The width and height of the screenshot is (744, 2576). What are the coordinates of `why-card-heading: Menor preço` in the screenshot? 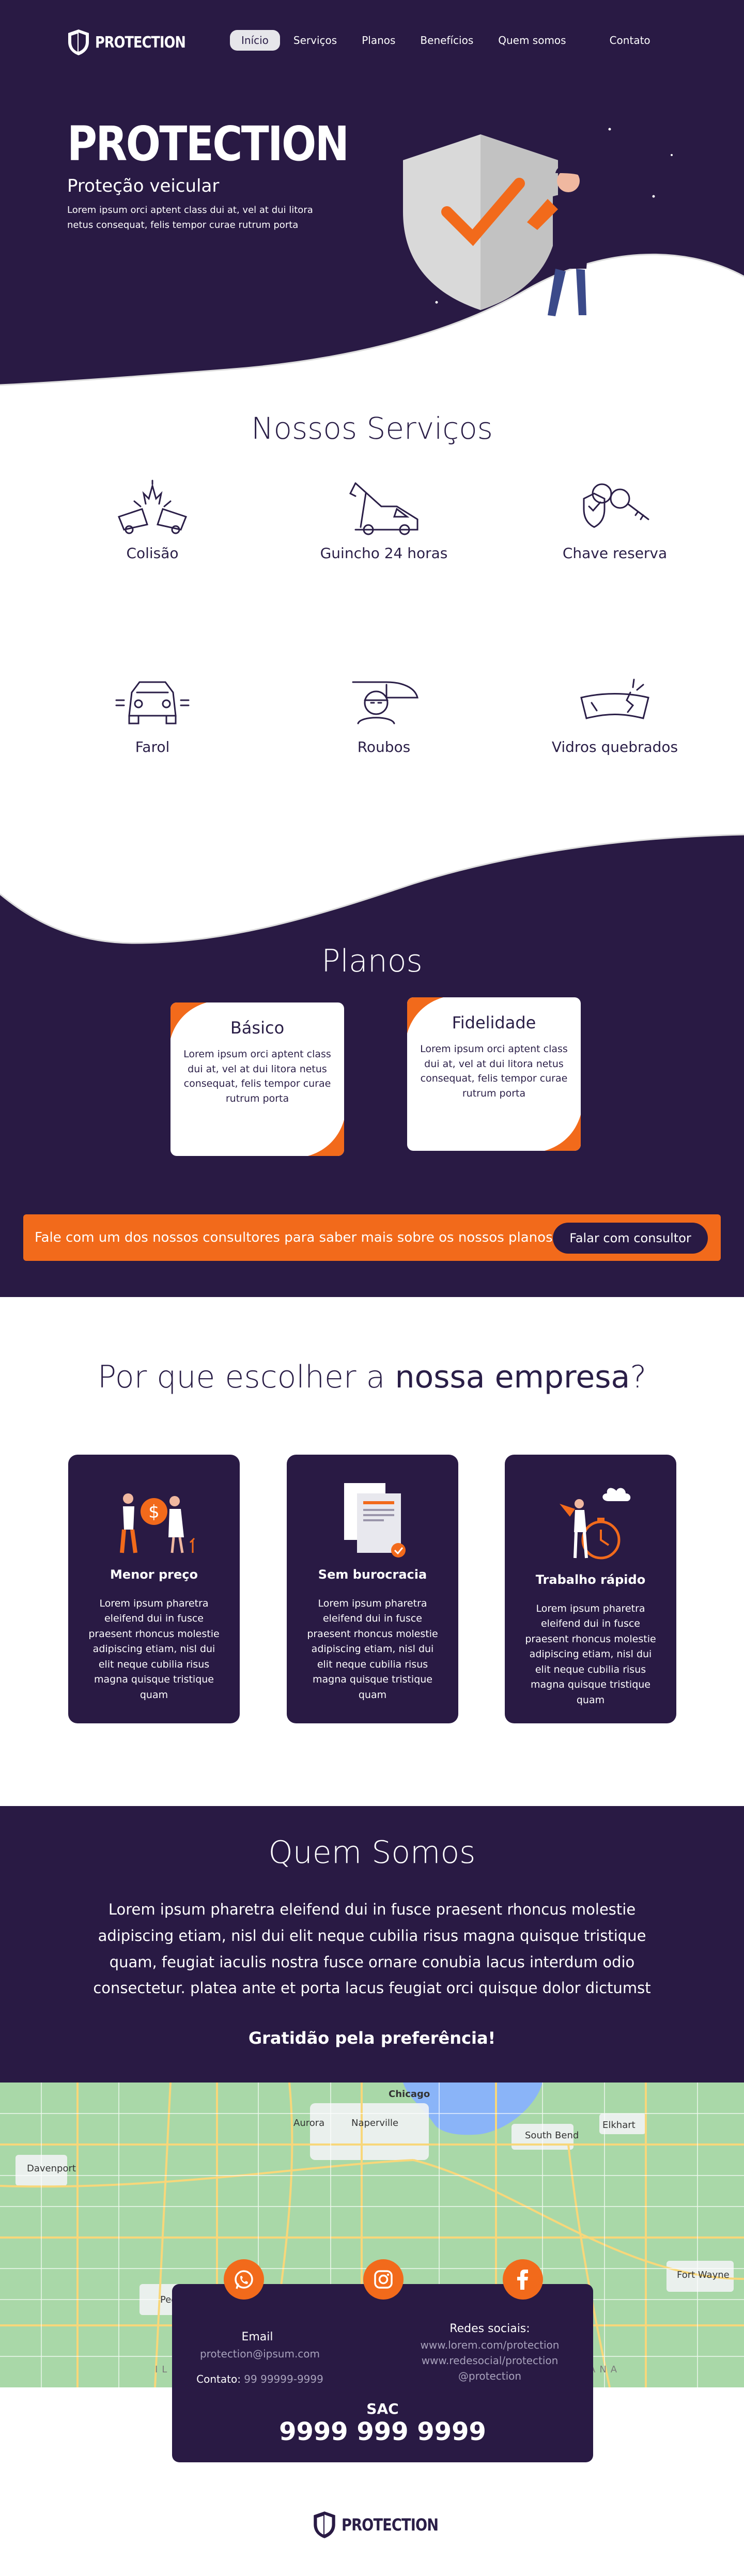 It's located at (154, 1574).